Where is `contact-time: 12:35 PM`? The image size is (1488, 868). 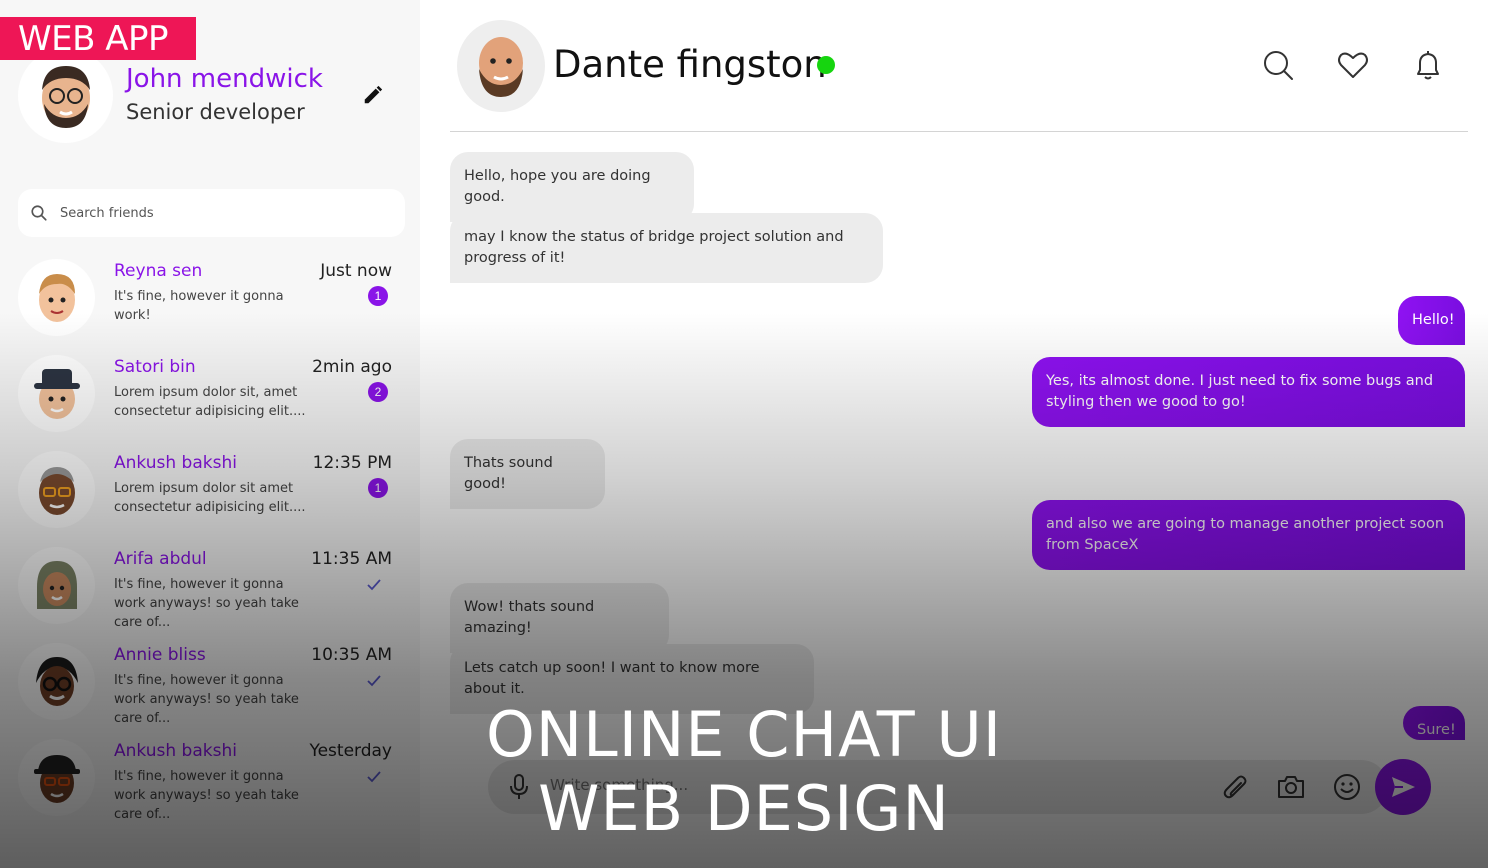
contact-time: 12:35 PM is located at coordinates (352, 463).